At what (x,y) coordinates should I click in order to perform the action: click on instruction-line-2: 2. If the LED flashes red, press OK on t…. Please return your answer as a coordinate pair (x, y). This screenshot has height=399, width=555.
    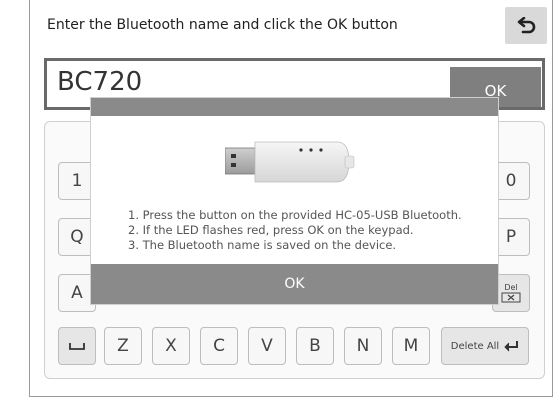
    Looking at the image, I should click on (271, 230).